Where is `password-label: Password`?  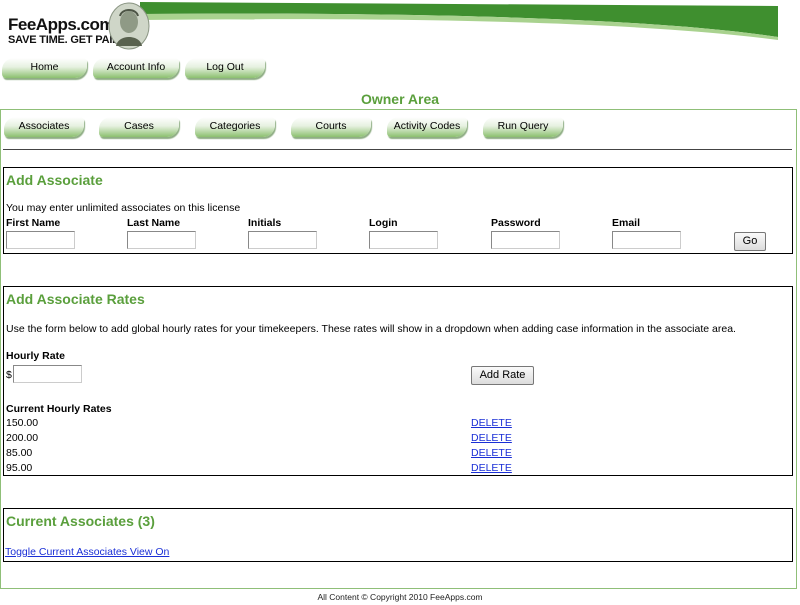
password-label: Password is located at coordinates (516, 223).